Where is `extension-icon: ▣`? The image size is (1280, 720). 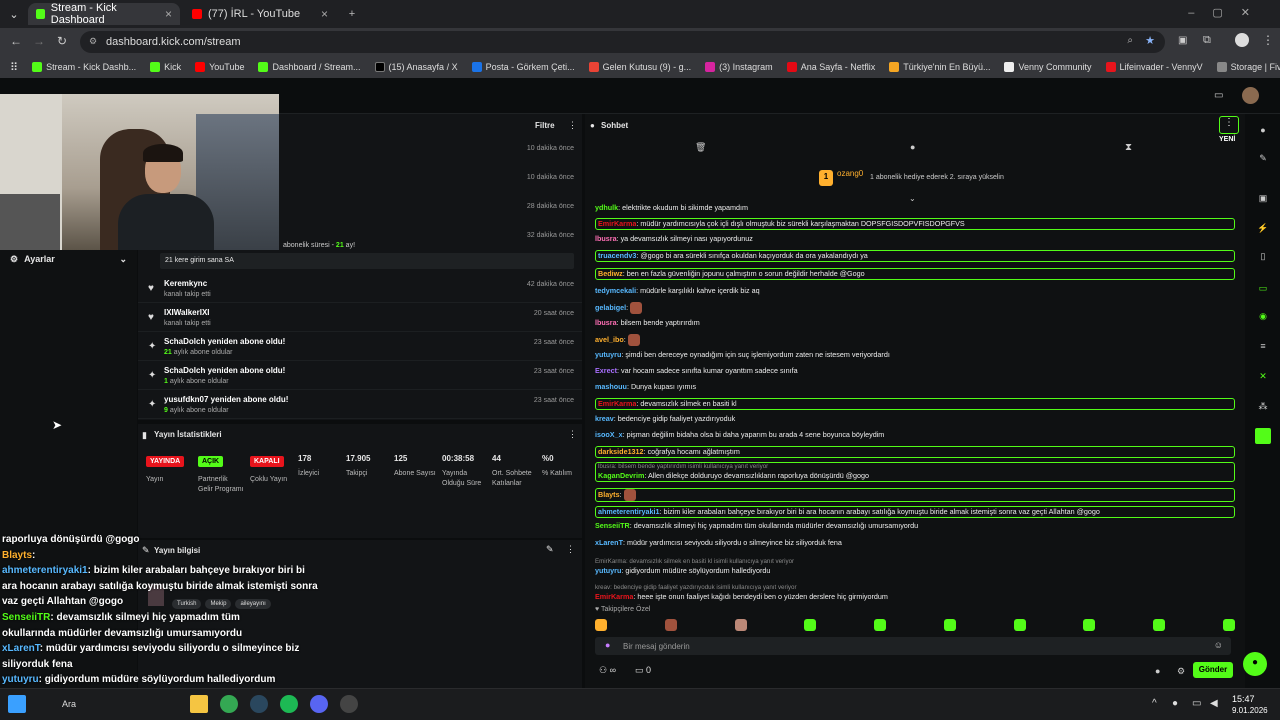 extension-icon: ▣ is located at coordinates (1182, 40).